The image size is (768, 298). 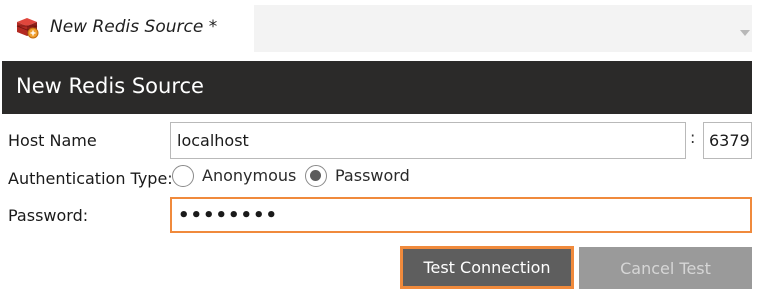 I want to click on test-connection-label: Test Connection, so click(x=487, y=267).